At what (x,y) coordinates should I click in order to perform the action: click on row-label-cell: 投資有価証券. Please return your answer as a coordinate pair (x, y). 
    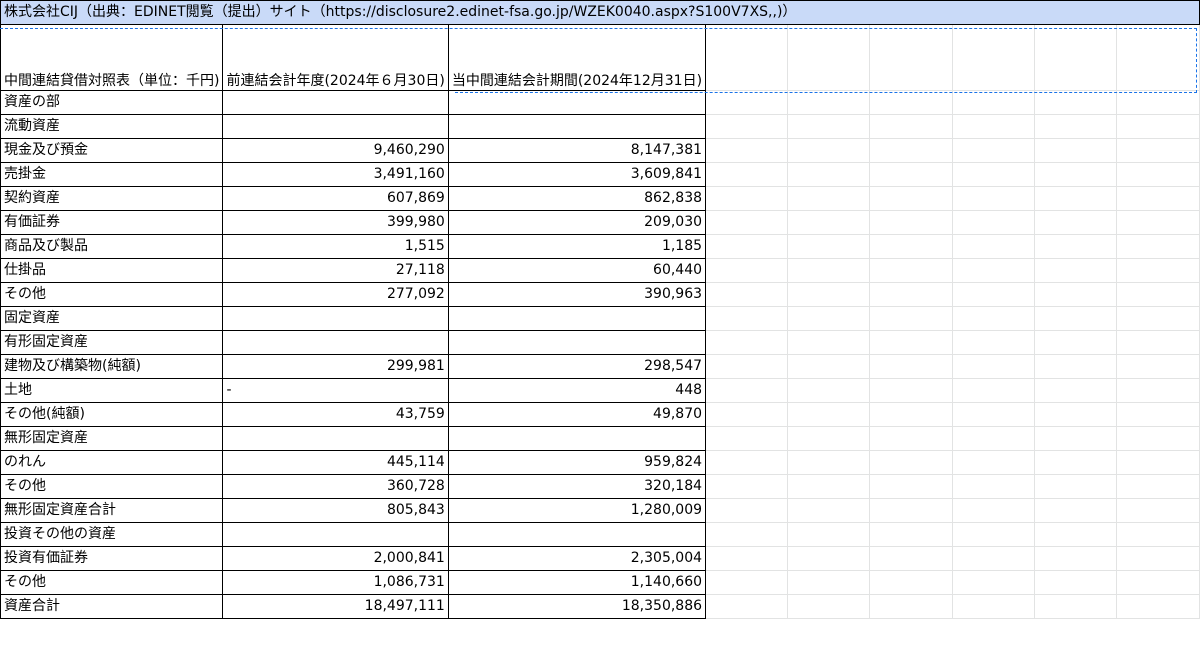
    Looking at the image, I should click on (112, 558).